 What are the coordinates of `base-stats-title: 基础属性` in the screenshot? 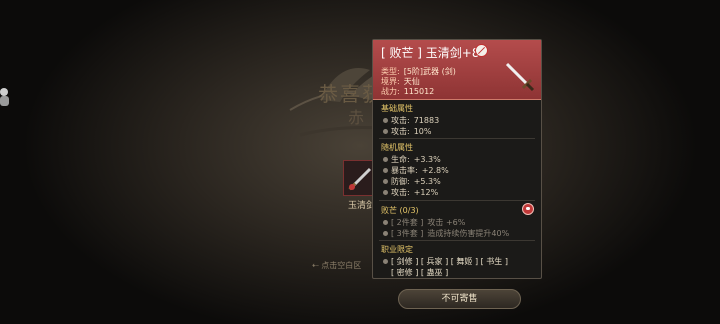 It's located at (397, 108).